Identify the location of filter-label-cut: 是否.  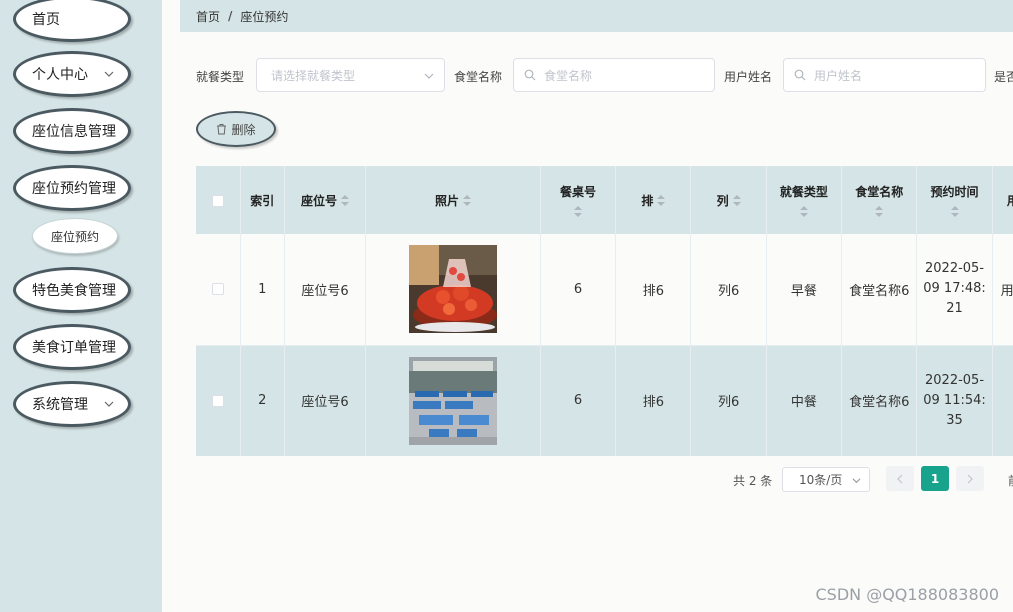
(1003, 77).